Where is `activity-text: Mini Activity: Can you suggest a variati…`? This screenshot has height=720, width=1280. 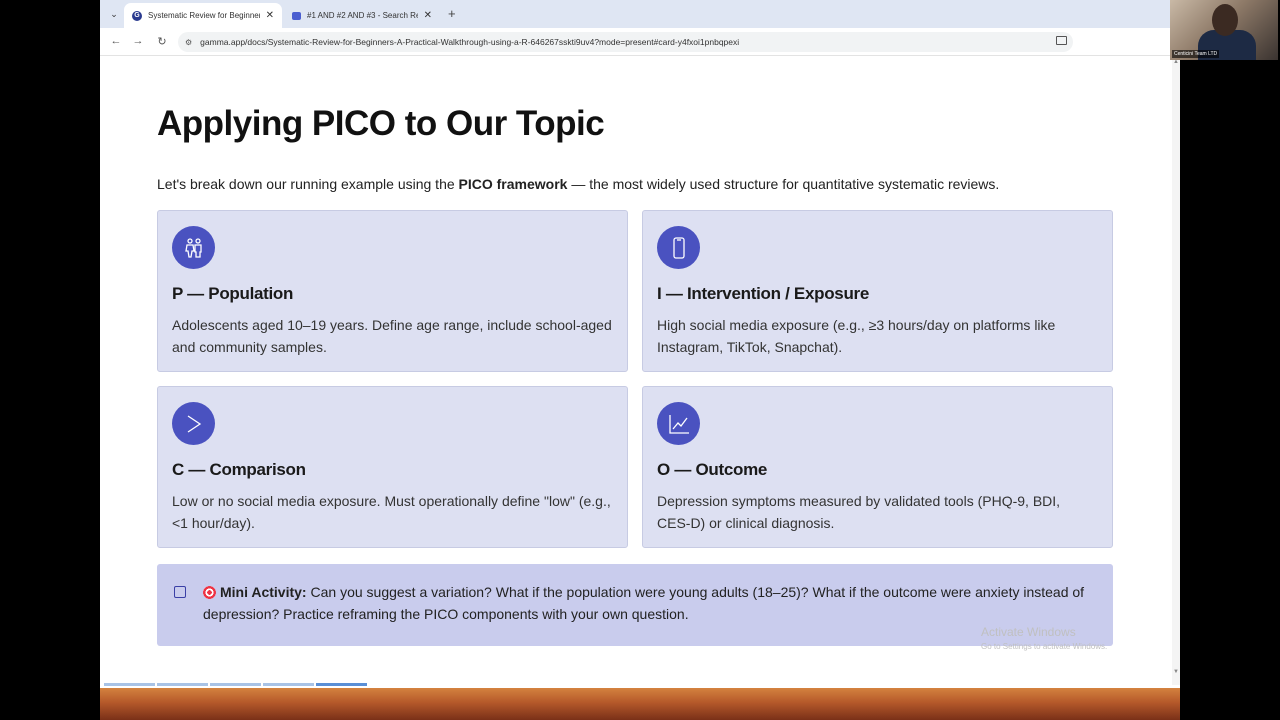
activity-text: Mini Activity: Can you suggest a variati… is located at coordinates (648, 603).